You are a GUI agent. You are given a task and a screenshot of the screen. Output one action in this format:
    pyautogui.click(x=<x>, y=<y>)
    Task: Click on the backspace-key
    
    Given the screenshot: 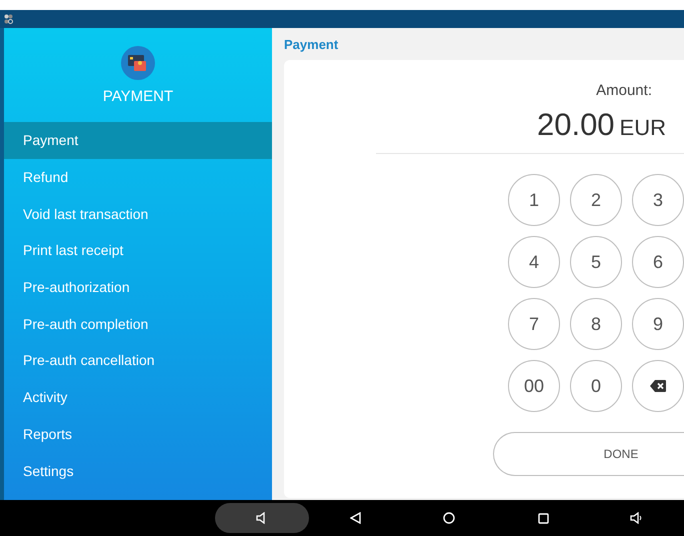 What is the action you would take?
    pyautogui.click(x=658, y=386)
    